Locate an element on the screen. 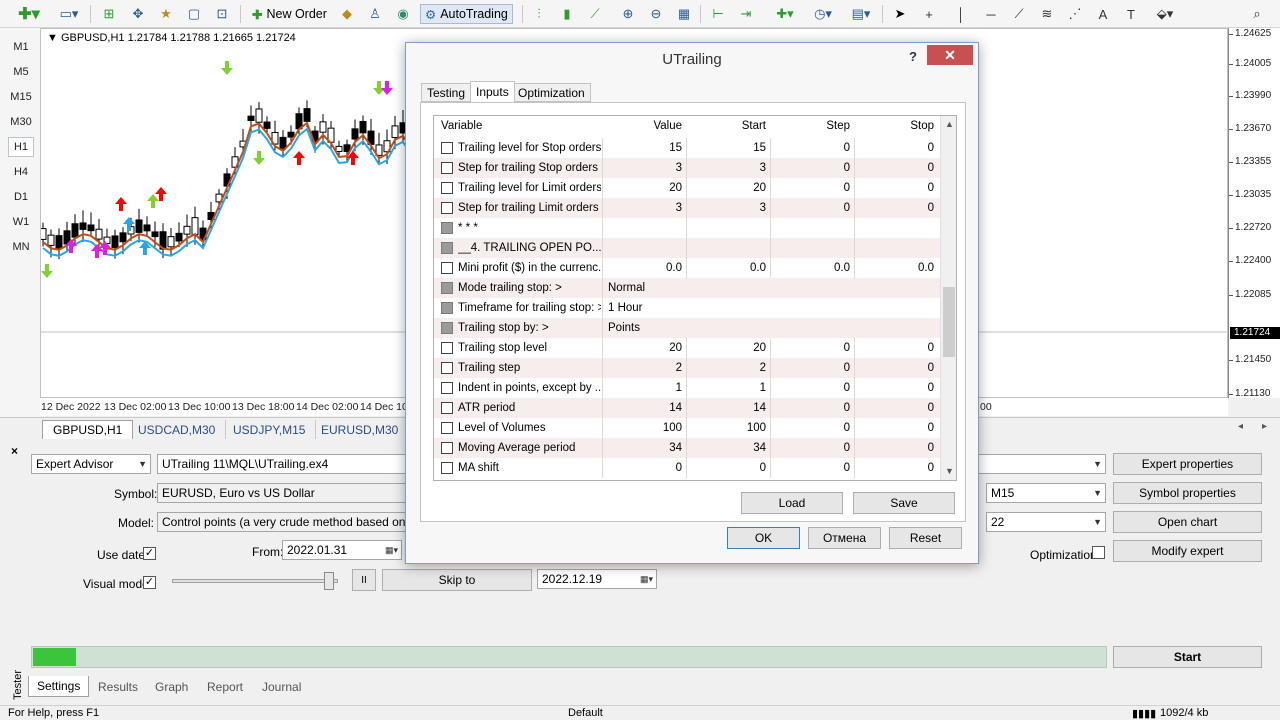 Image resolution: width=1280 pixels, height=720 pixels. input-value: 1 Hour is located at coordinates (770, 308).